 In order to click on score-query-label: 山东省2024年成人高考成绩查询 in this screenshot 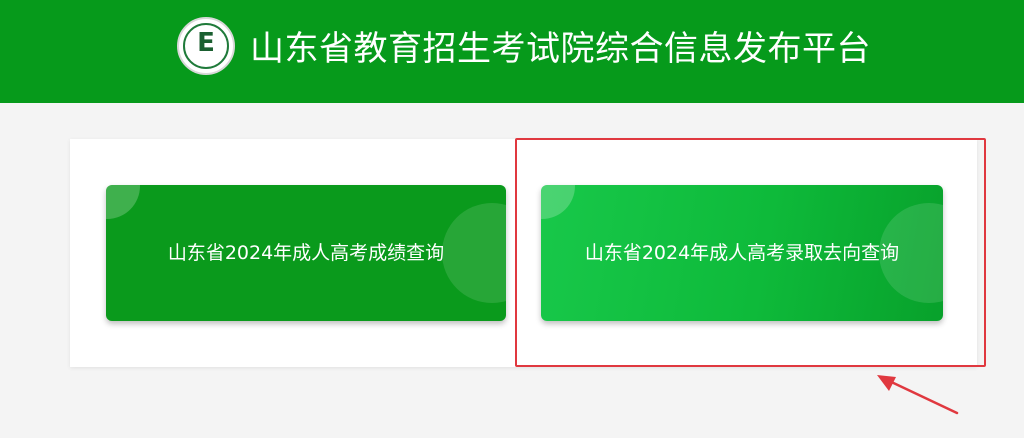, I will do `click(306, 253)`.